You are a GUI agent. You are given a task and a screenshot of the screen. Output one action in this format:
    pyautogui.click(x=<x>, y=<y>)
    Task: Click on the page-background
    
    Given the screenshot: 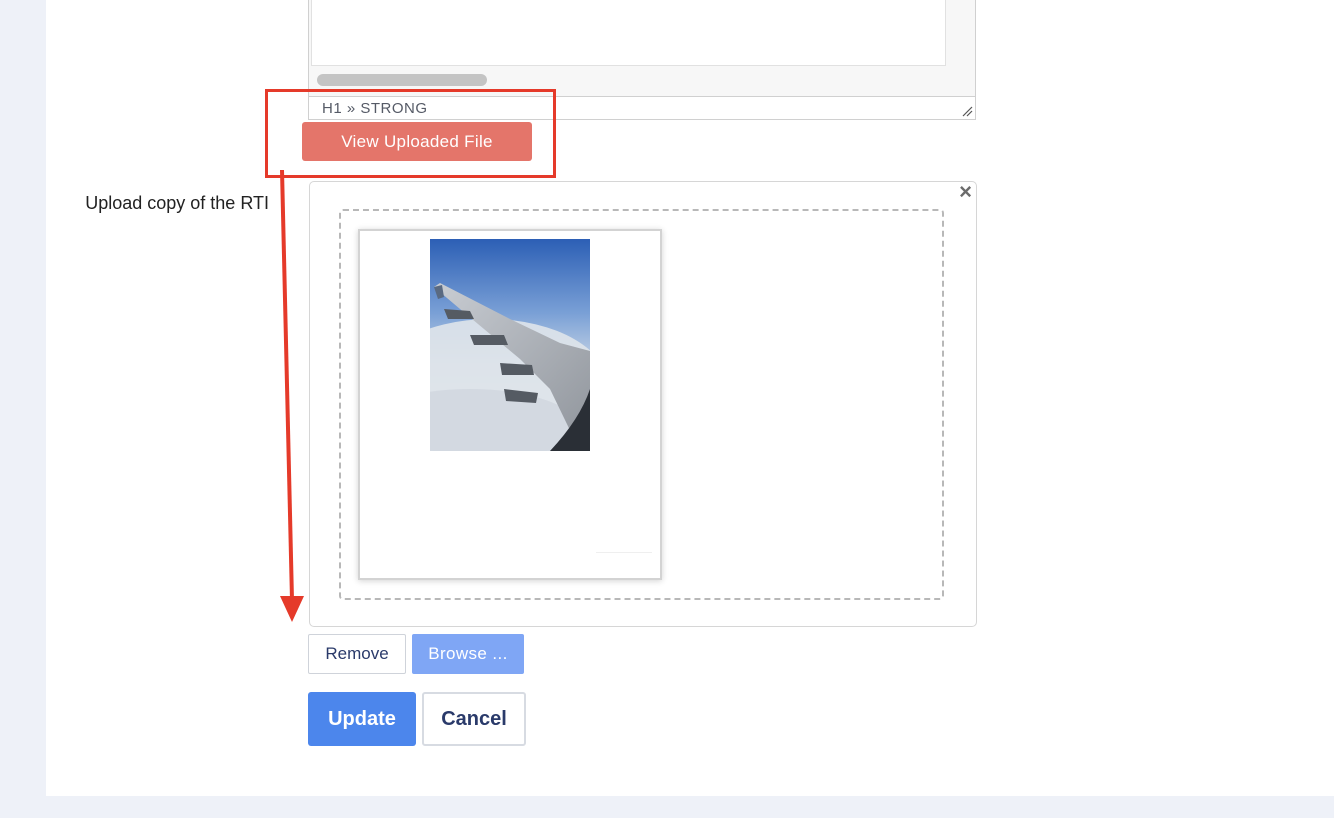 What is the action you would take?
    pyautogui.click(x=6, y=409)
    